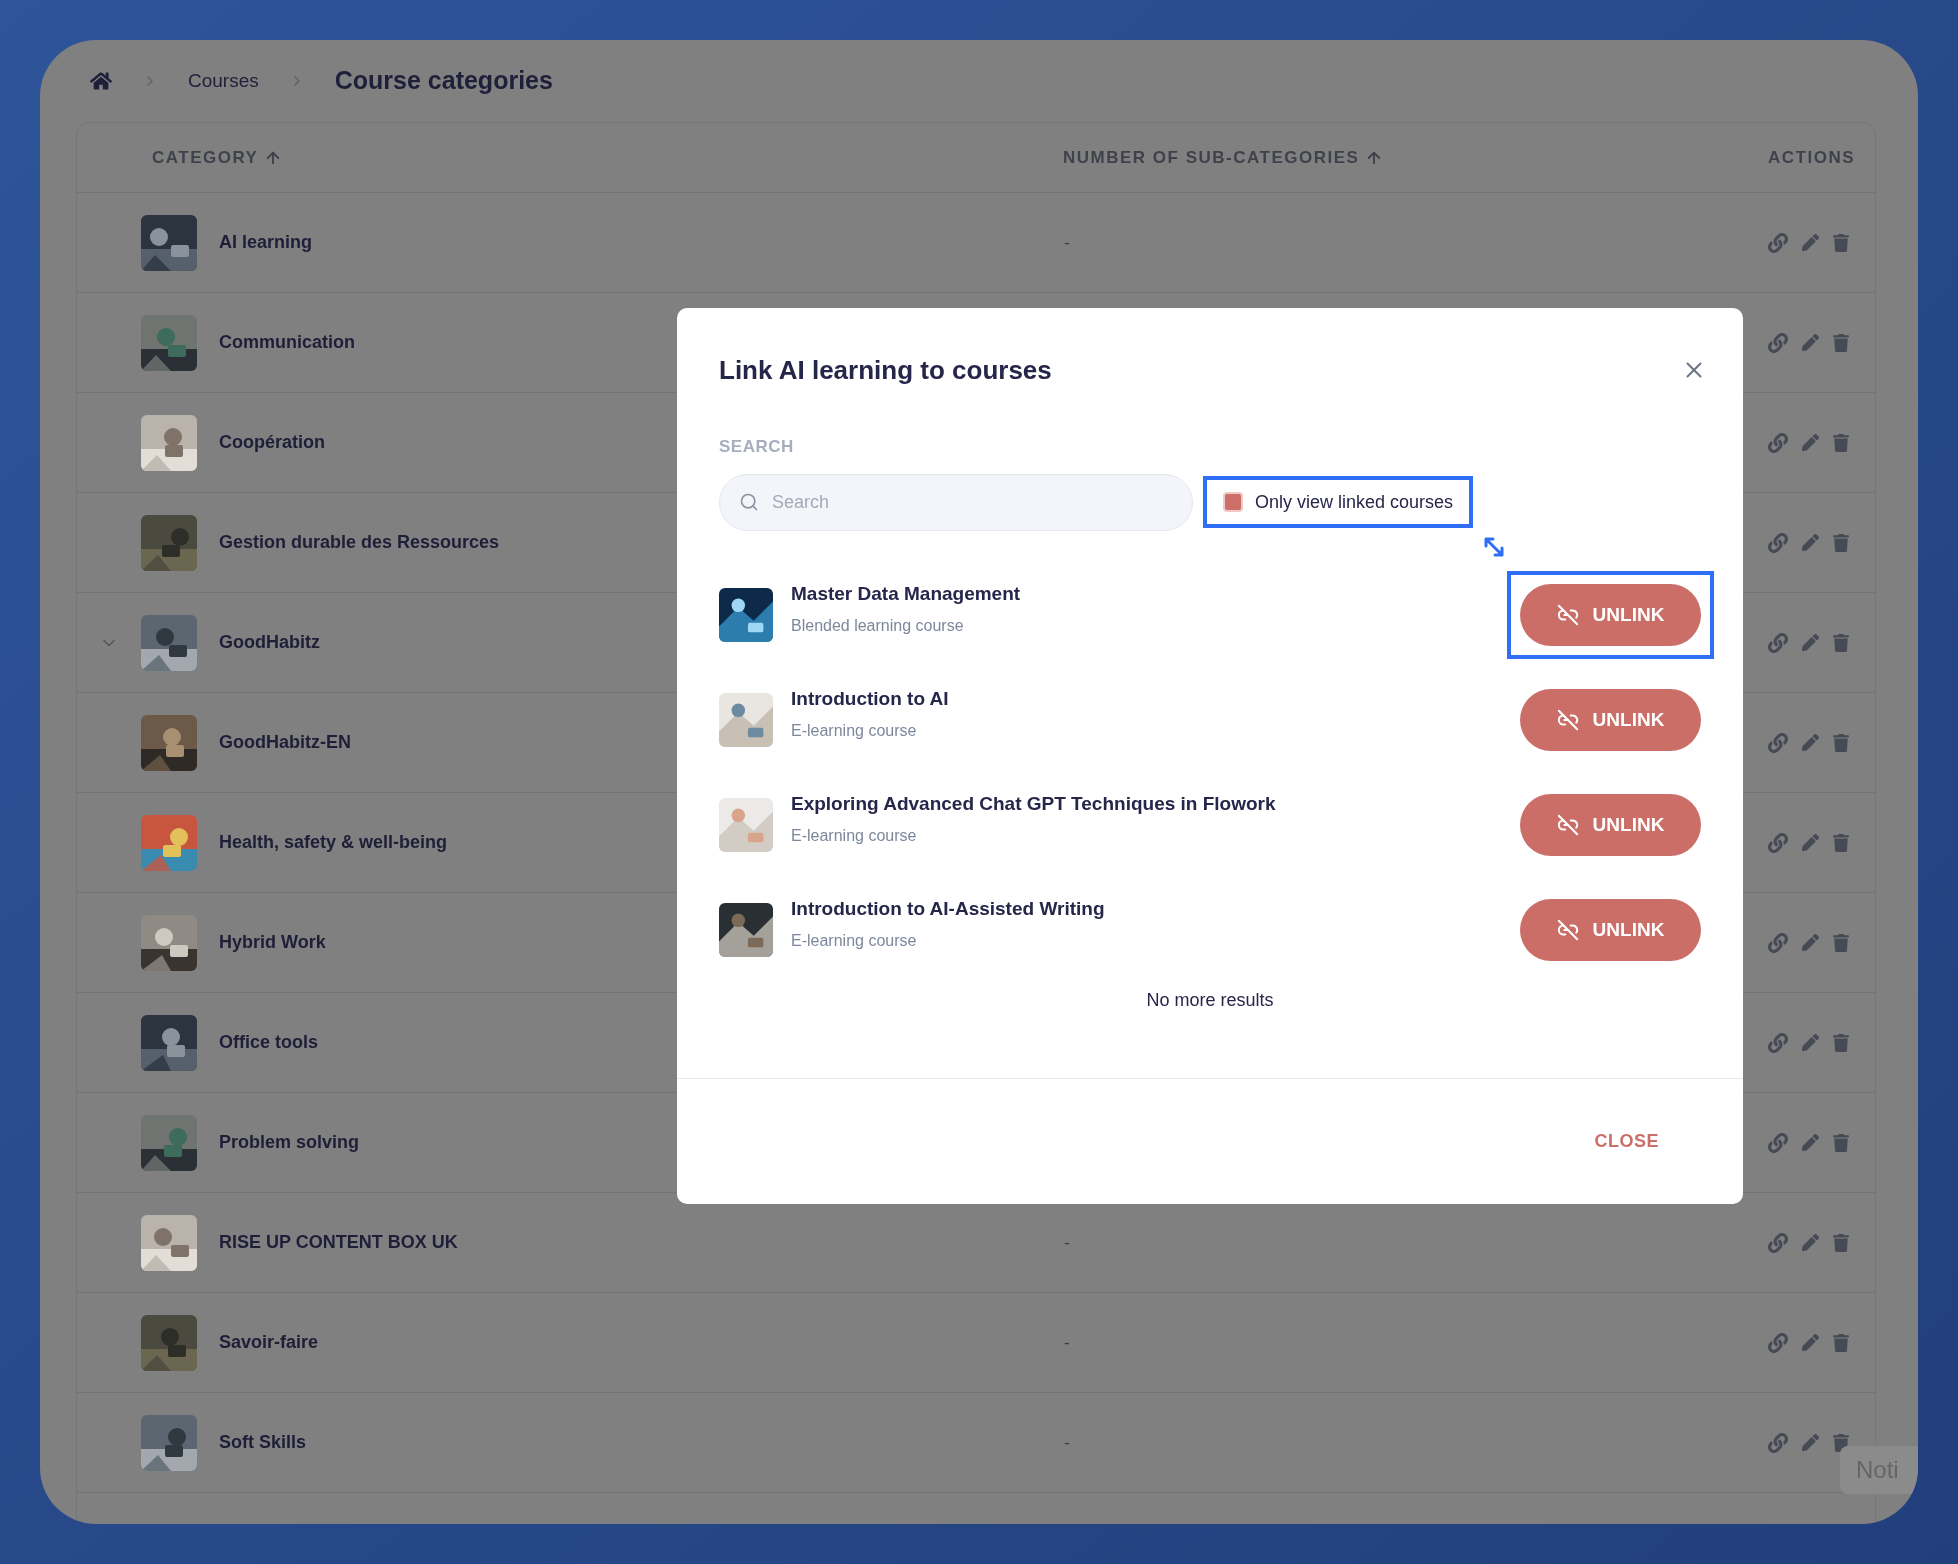  Describe the element at coordinates (1626, 1141) in the screenshot. I see `close-button: CLOSE` at that location.